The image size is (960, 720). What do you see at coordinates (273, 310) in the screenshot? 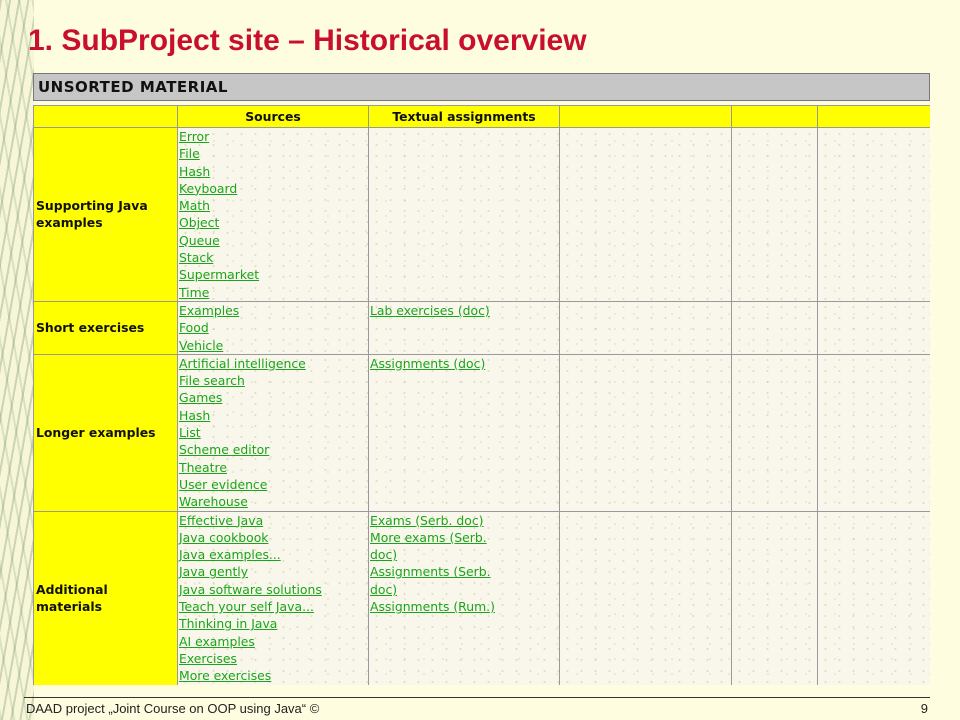
I see `source-link: Examples` at bounding box center [273, 310].